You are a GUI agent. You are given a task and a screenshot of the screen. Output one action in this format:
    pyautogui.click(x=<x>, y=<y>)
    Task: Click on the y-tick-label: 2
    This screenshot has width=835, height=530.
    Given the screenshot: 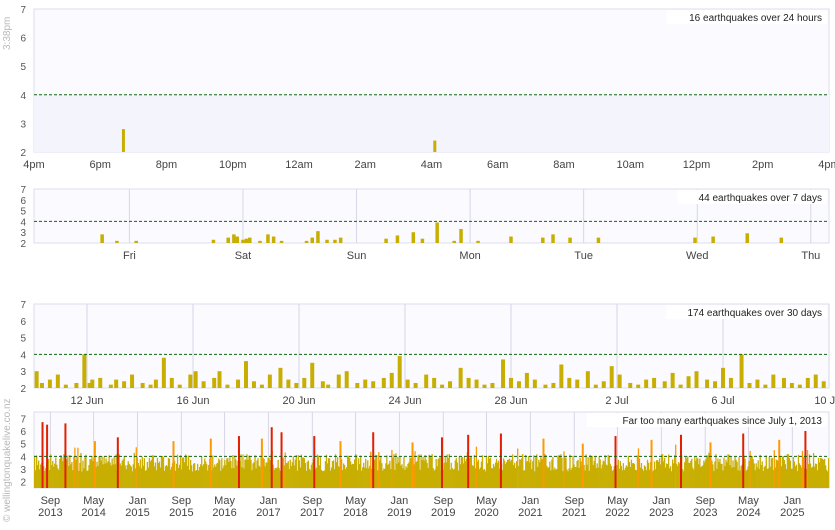 What is the action you would take?
    pyautogui.click(x=23, y=244)
    